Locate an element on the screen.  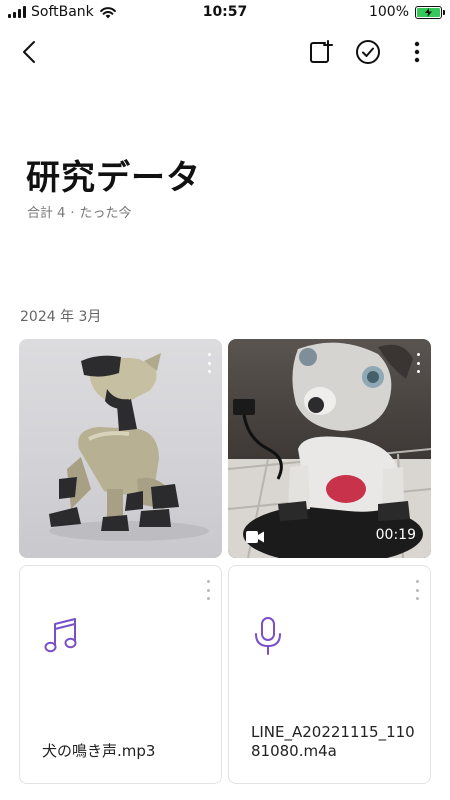
voice-file-tile: LINE_A20221115_11081080.m4a is located at coordinates (329, 674).